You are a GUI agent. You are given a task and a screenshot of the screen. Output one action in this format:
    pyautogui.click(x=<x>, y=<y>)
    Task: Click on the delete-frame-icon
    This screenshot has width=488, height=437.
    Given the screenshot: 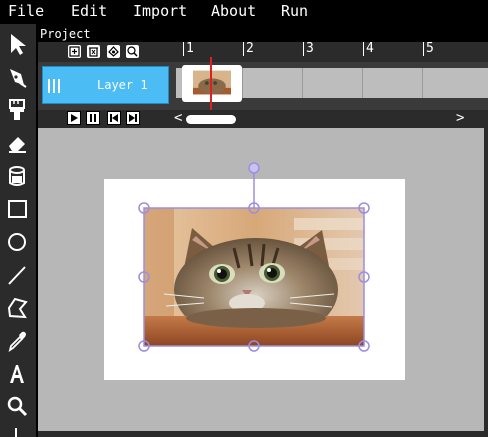 What is the action you would take?
    pyautogui.click(x=93, y=52)
    